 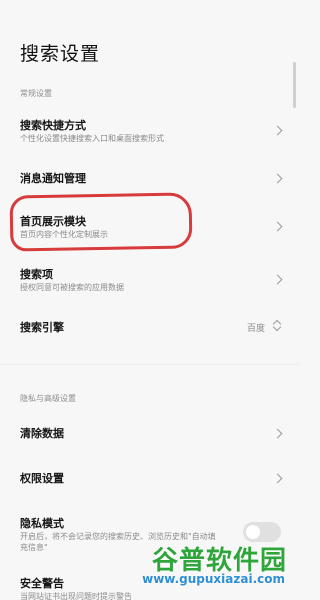 I want to click on row-title: 隐私模式, so click(x=42, y=523).